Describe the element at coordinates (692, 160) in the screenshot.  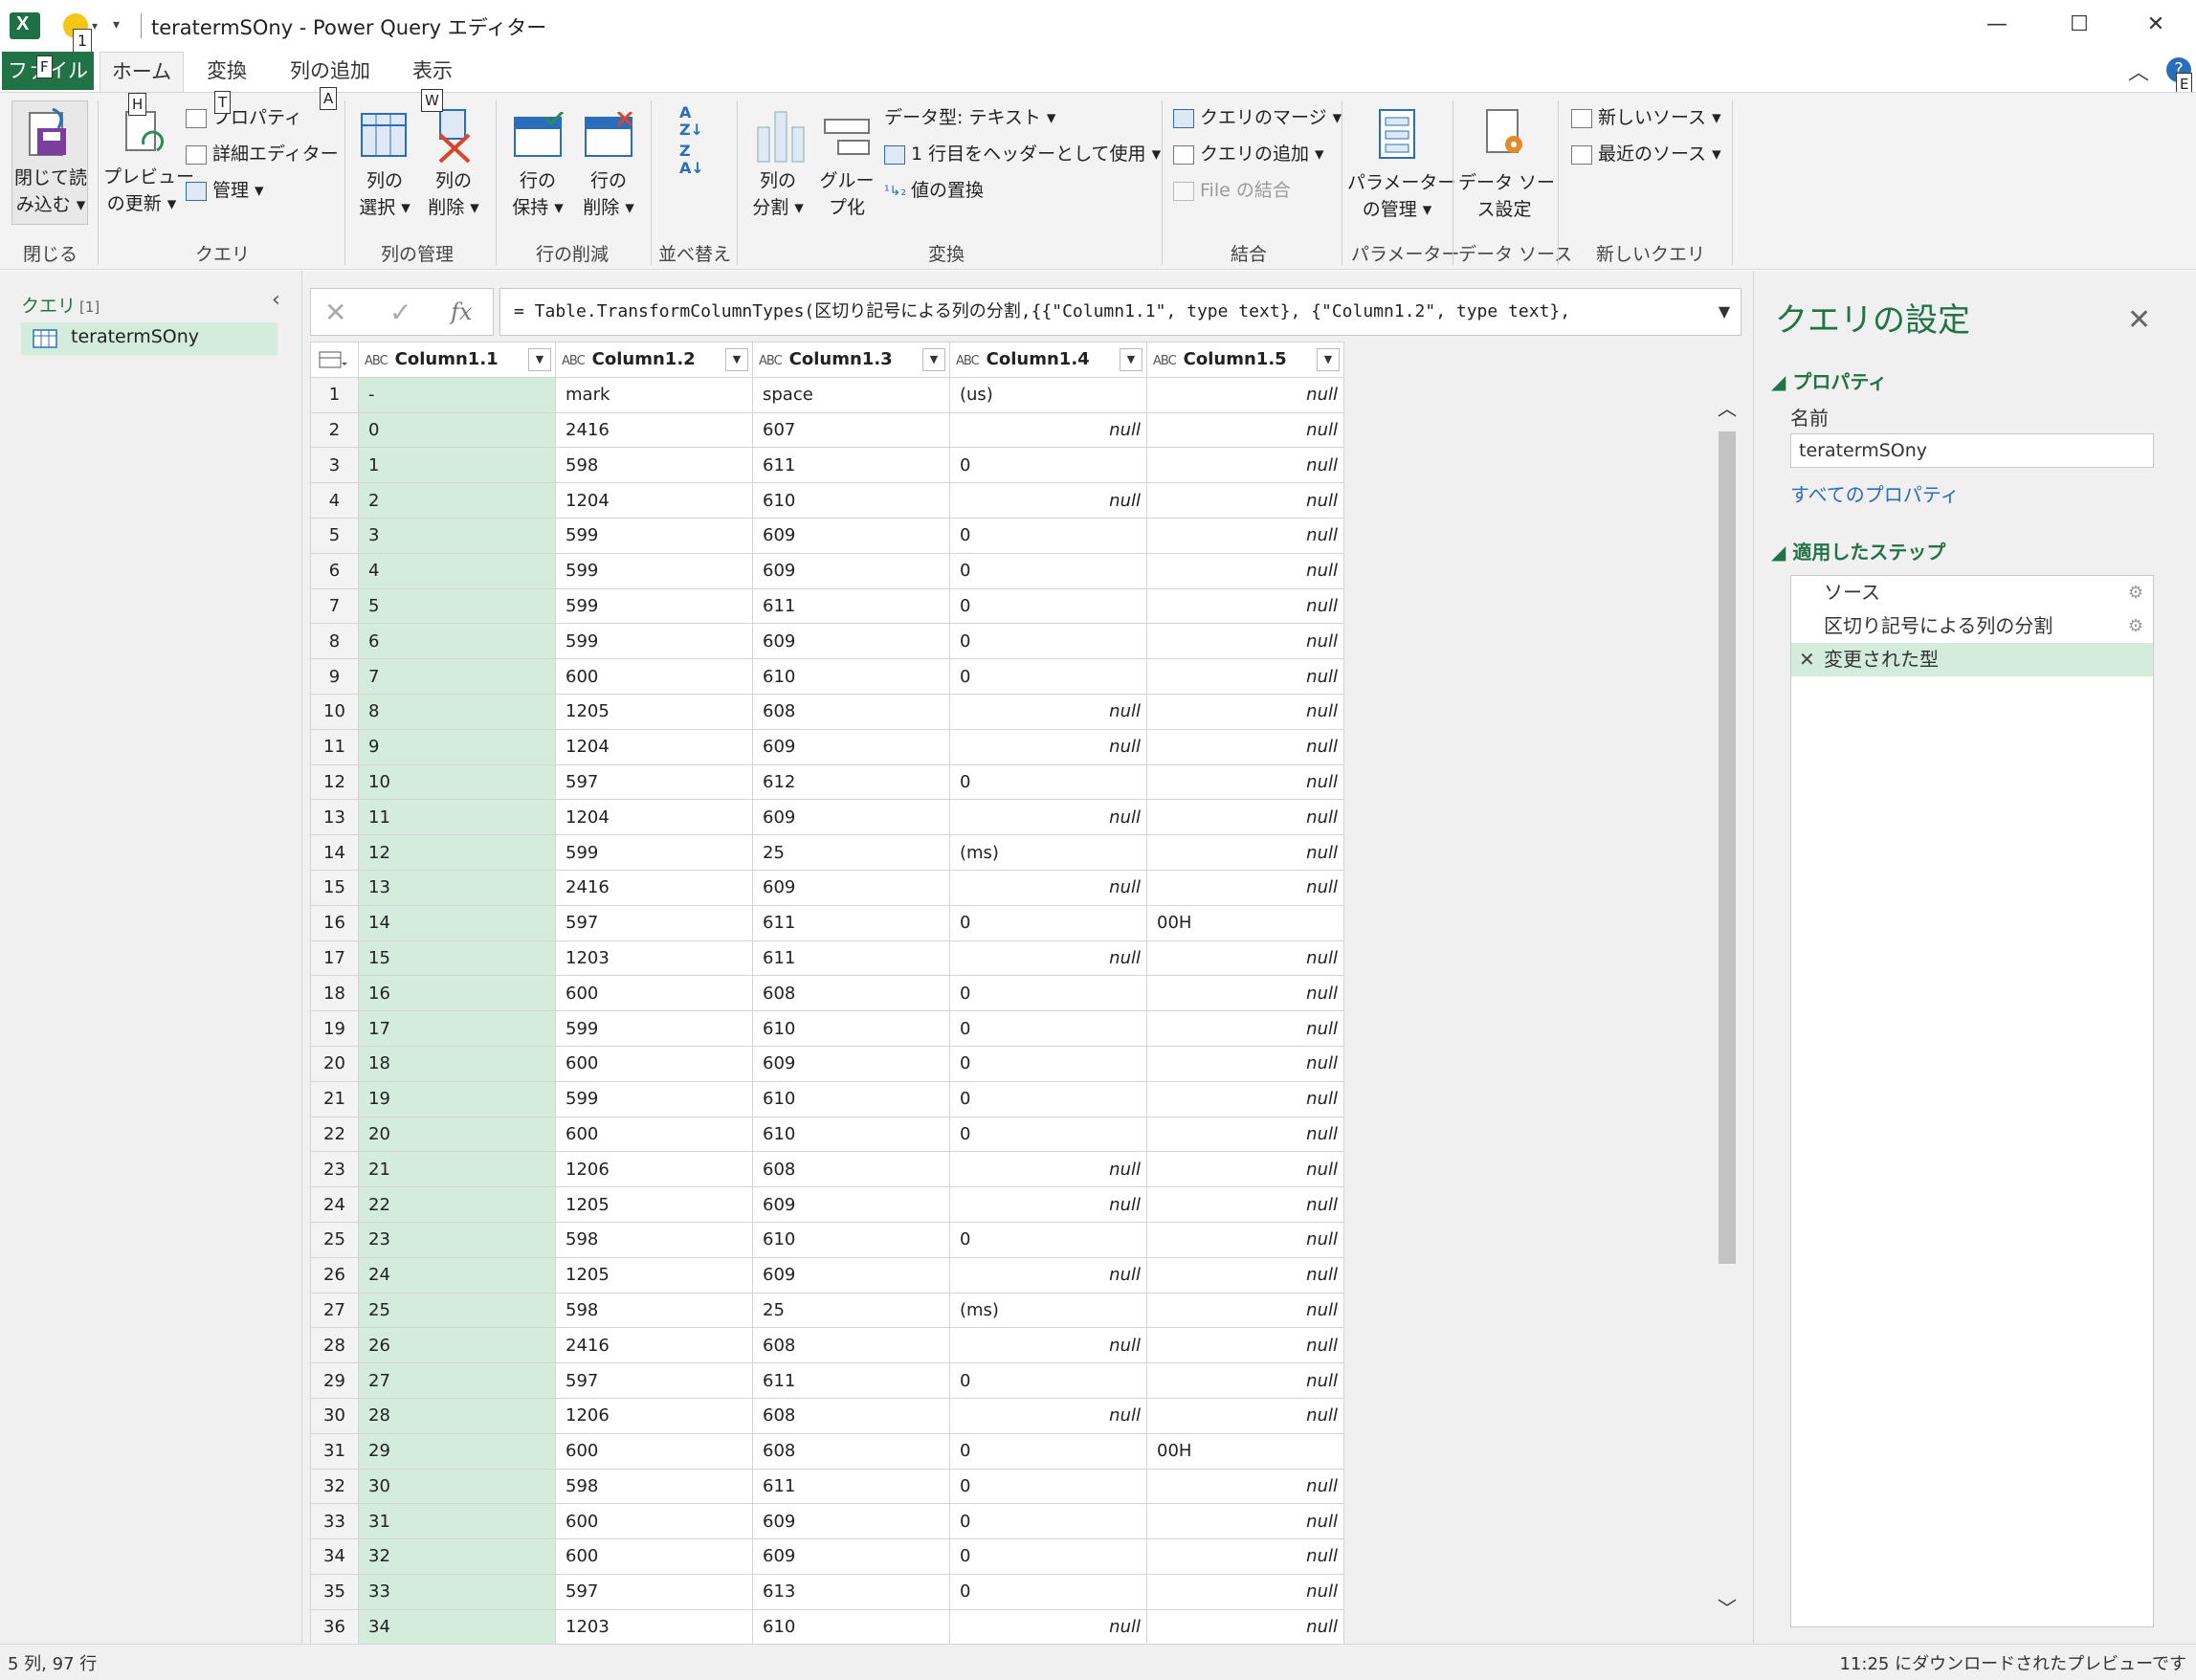
I see `sort-descending-icon: Z A↓` at that location.